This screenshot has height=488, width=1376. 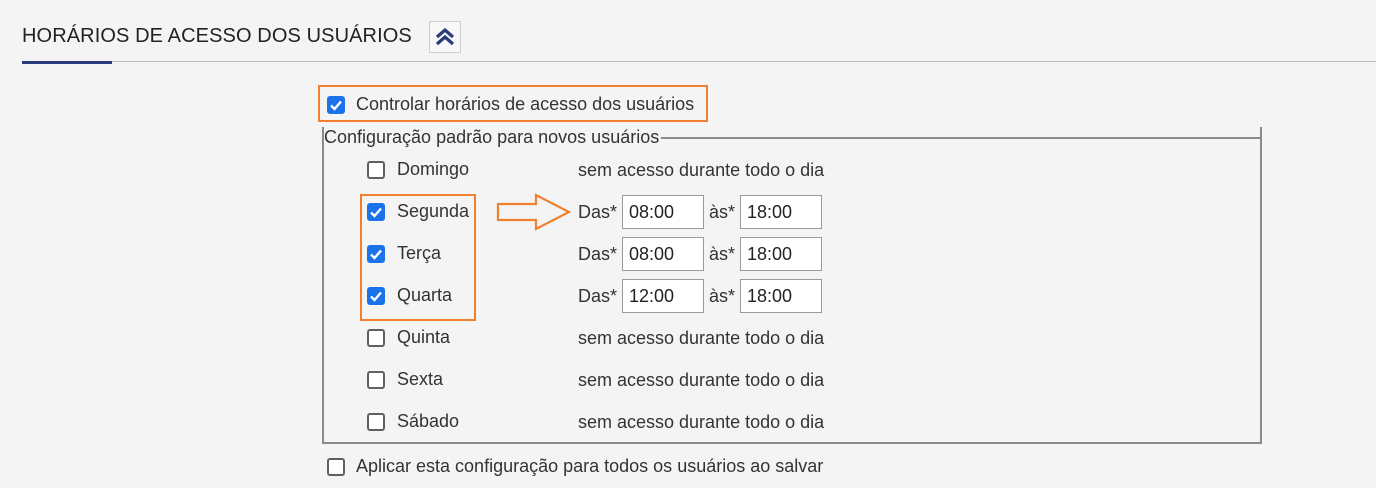 What do you see at coordinates (598, 254) in the screenshot?
I see `from-label-terca: Das*` at bounding box center [598, 254].